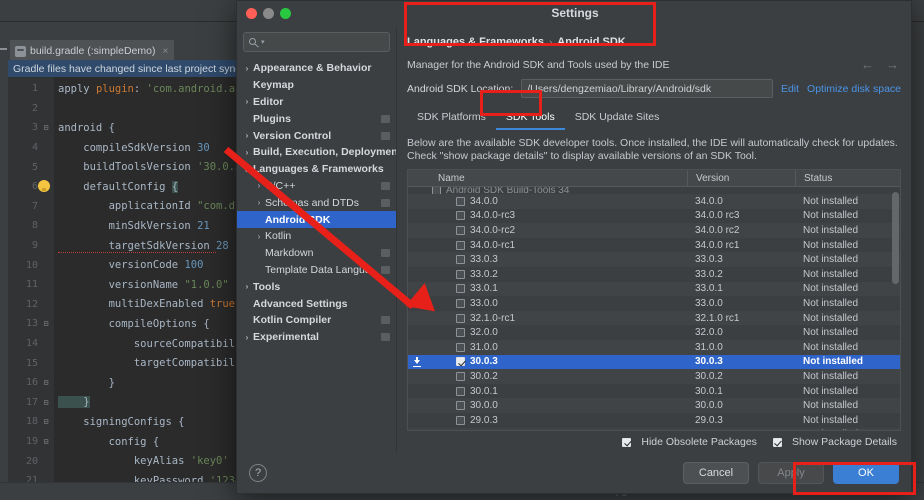  What do you see at coordinates (847, 178) in the screenshot?
I see `column-header-status: Status` at bounding box center [847, 178].